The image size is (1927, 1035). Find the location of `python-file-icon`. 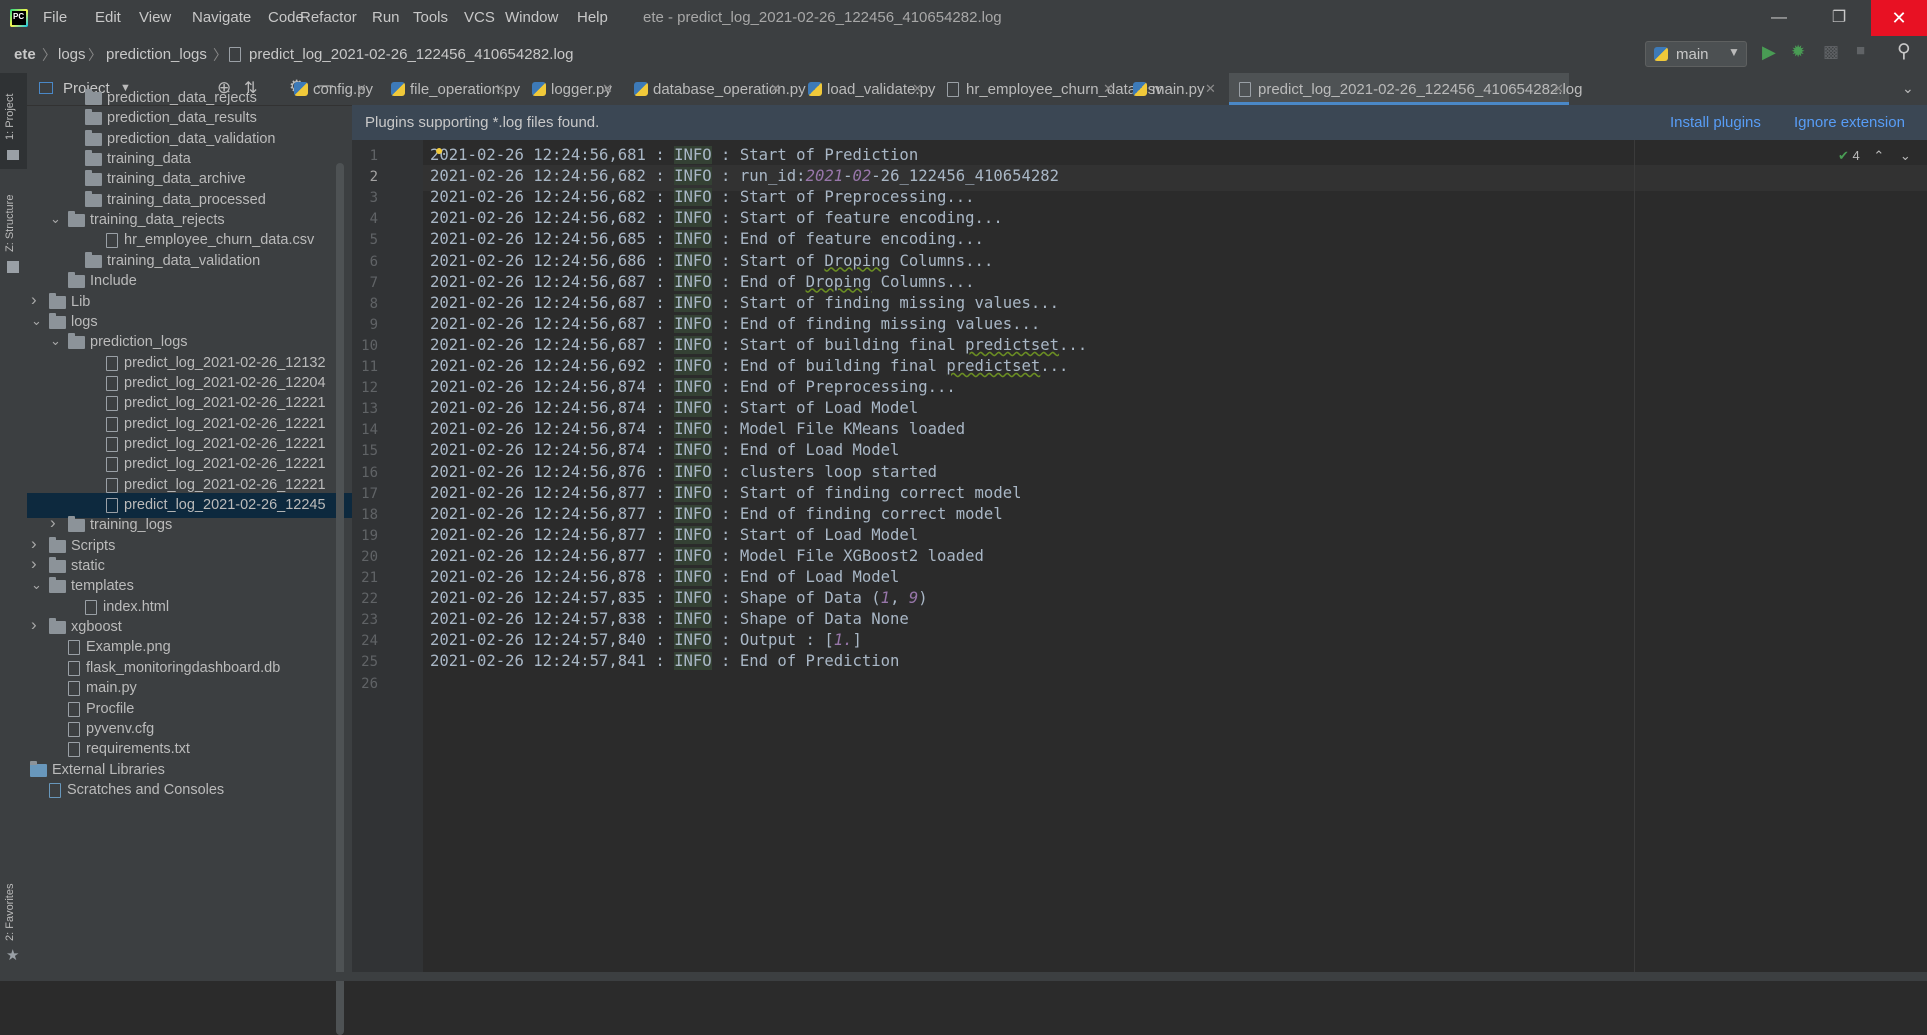

python-file-icon is located at coordinates (641, 89).